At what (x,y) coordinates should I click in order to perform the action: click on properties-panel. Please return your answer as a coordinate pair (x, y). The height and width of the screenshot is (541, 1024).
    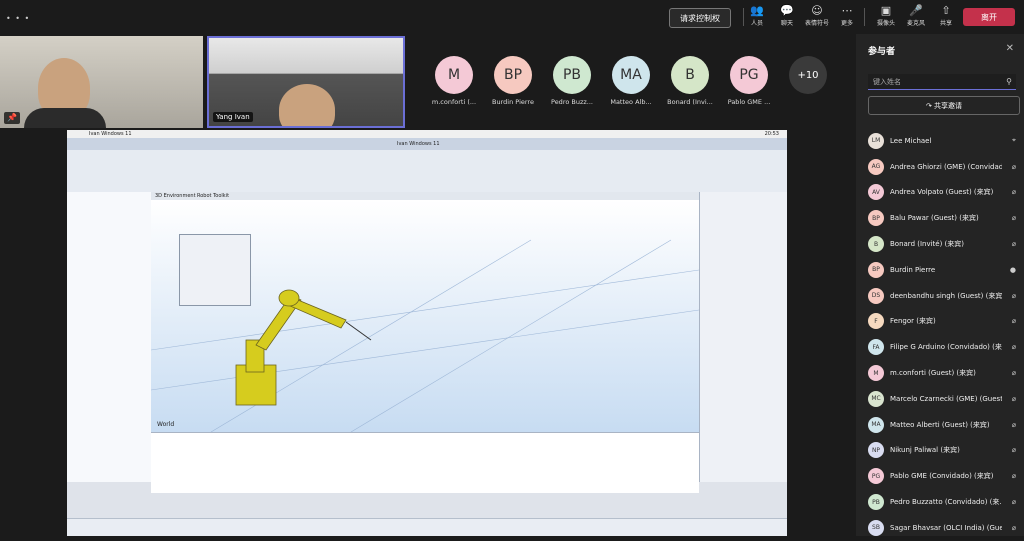
    Looking at the image, I should click on (743, 337).